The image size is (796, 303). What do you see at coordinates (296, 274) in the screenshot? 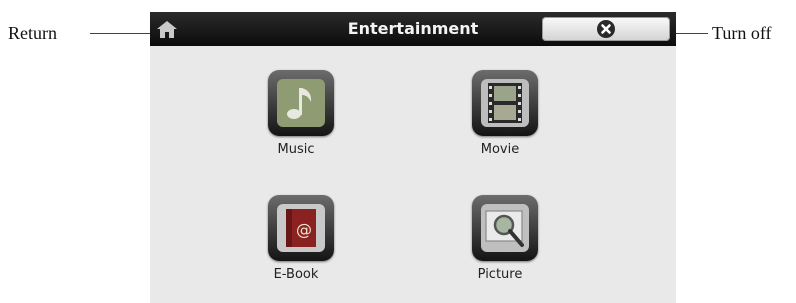
I see `ebook-label: E-Book` at bounding box center [296, 274].